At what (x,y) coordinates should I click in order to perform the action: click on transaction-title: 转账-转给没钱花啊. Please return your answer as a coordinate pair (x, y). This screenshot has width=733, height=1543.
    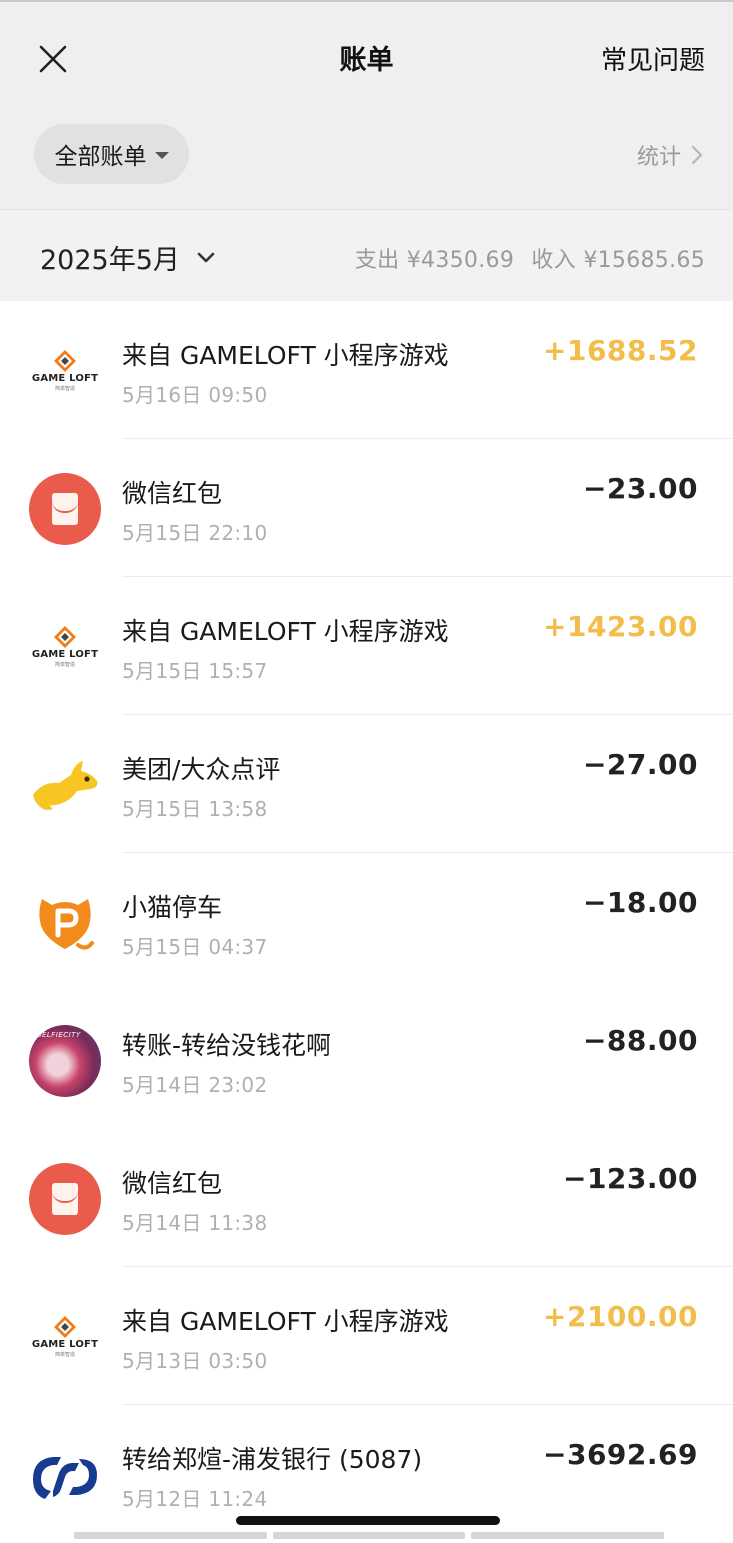
    Looking at the image, I should click on (227, 1045).